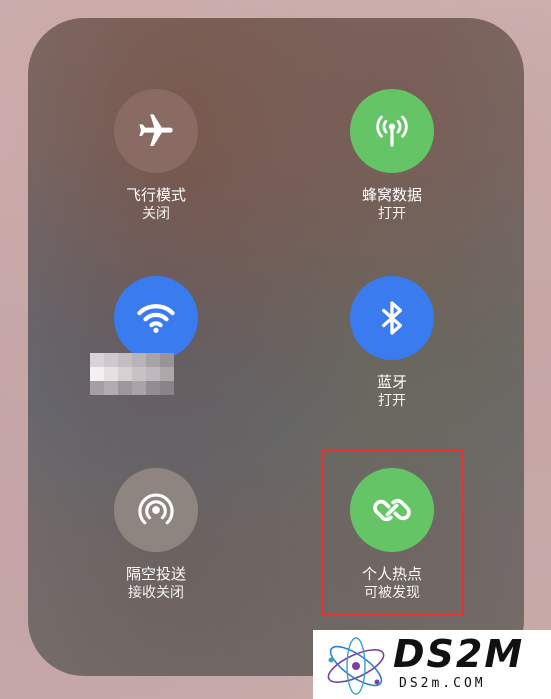  I want to click on airplane-mode-toggle: 飞行模式 关闭, so click(156, 156).